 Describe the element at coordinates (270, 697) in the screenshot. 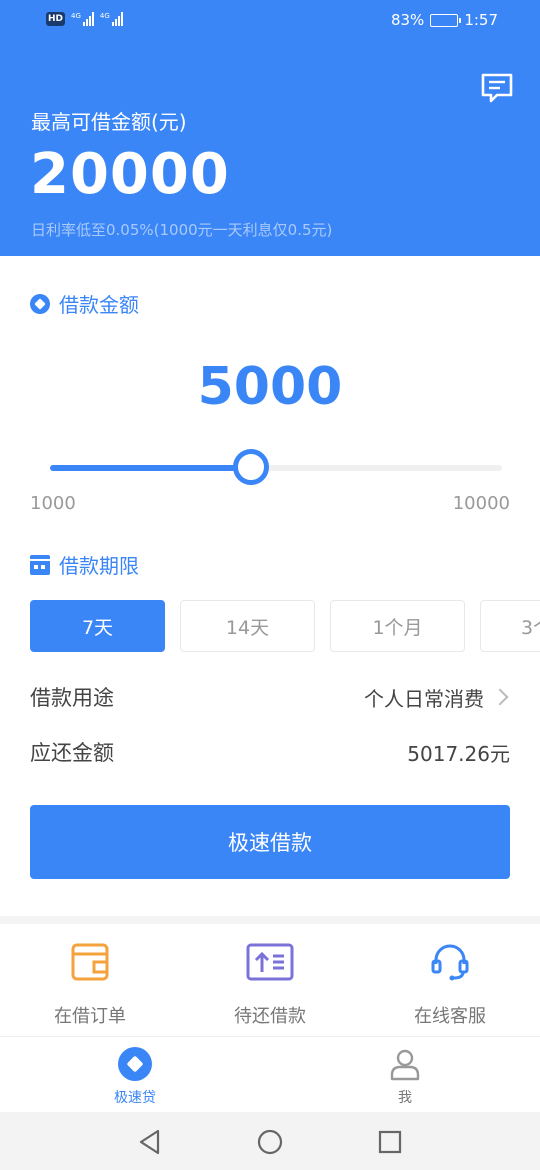

I see `purpose-row: 借款用途 个人日常消费` at that location.